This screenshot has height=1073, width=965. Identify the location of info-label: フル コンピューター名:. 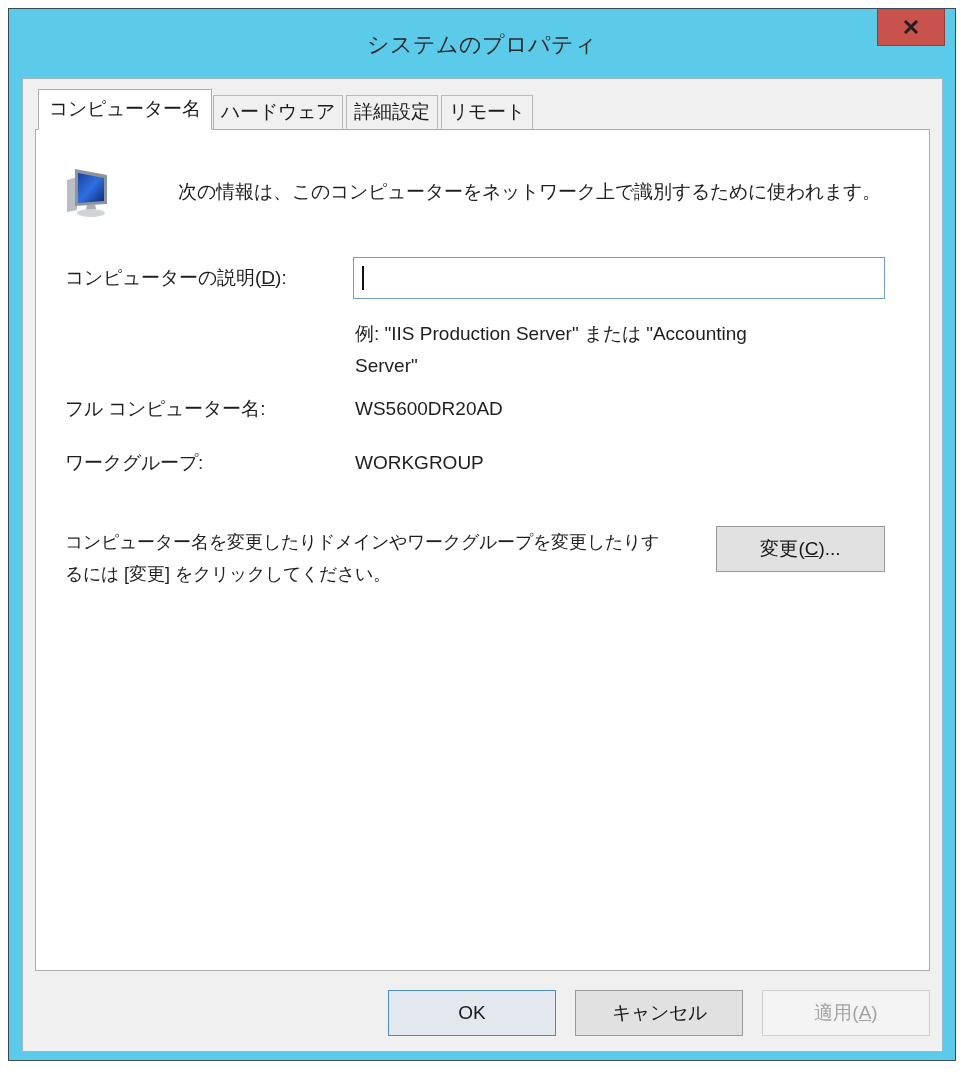
(166, 409).